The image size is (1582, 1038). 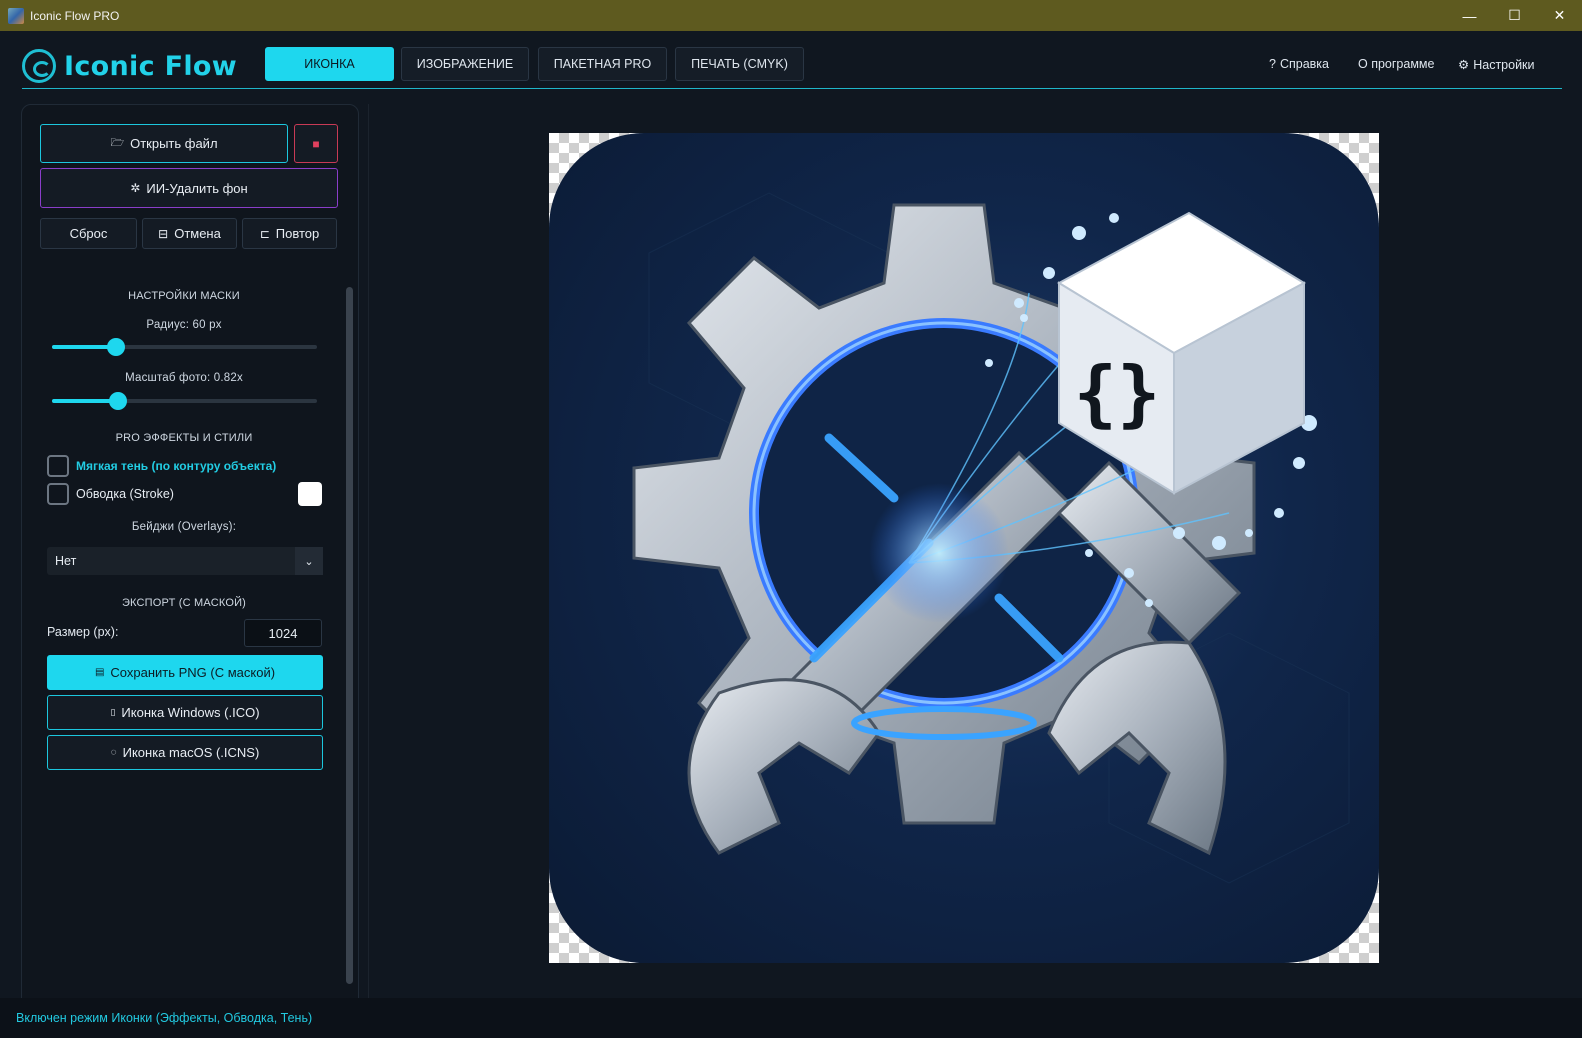 What do you see at coordinates (184, 378) in the screenshot?
I see `scale-label: Масштаб фото: 0.82x` at bounding box center [184, 378].